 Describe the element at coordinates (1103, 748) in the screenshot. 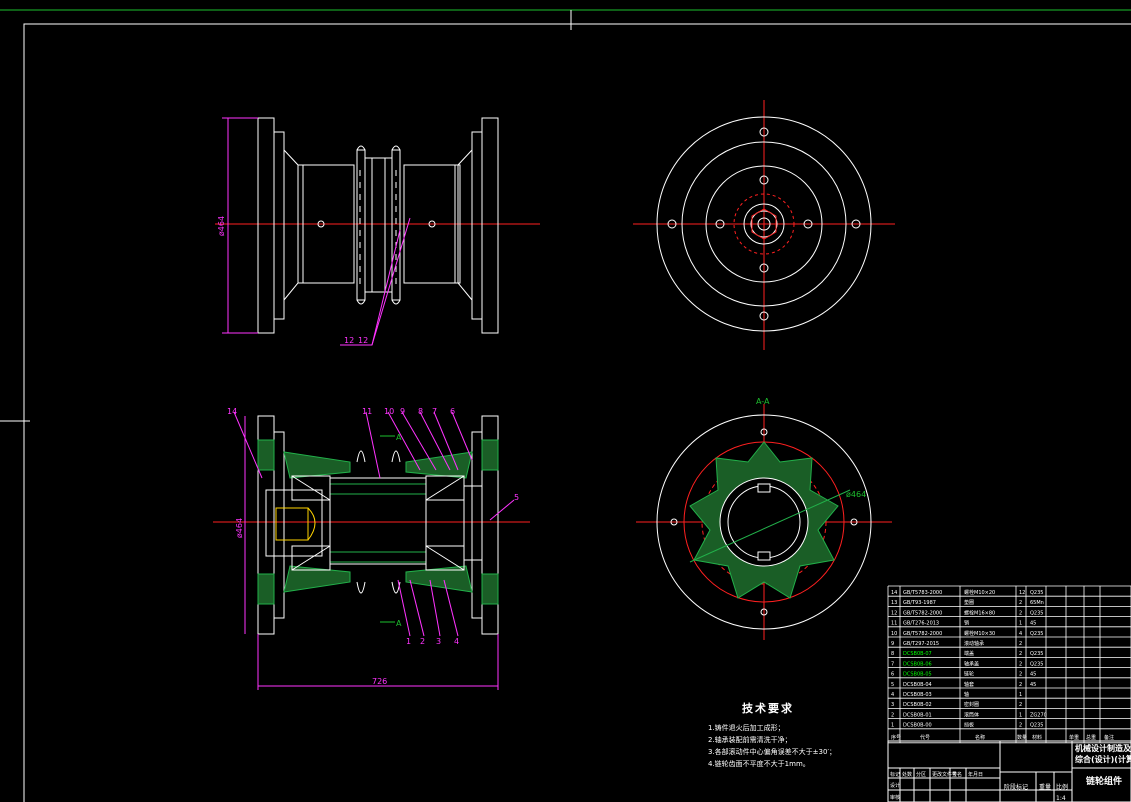

I see `title-school: 机械设计制造及其` at that location.